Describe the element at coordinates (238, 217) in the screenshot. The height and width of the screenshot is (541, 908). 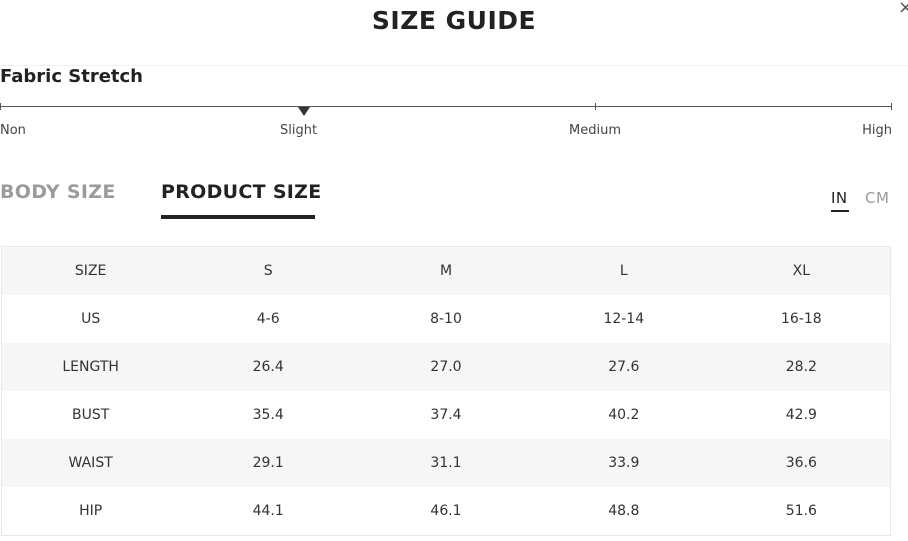
I see `tab-active-underline` at that location.